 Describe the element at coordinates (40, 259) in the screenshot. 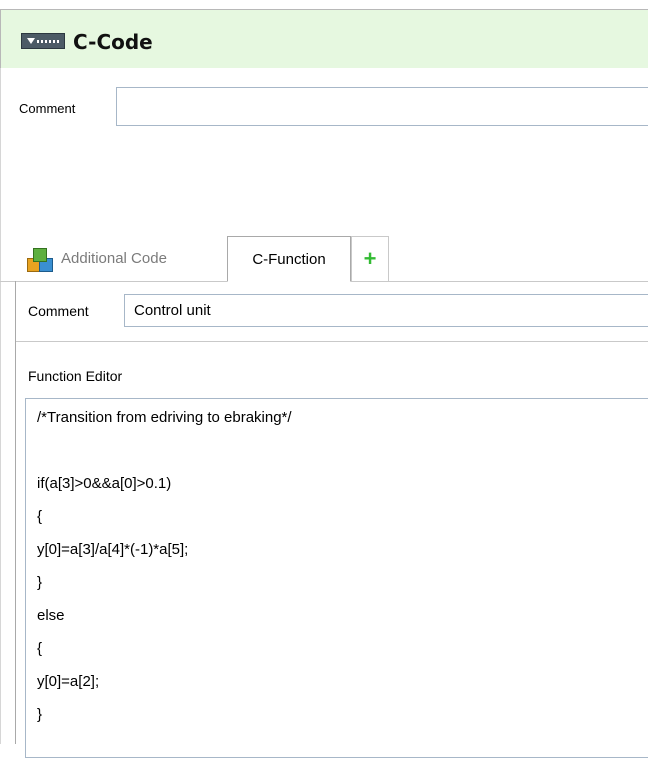

I see `package-icon` at that location.